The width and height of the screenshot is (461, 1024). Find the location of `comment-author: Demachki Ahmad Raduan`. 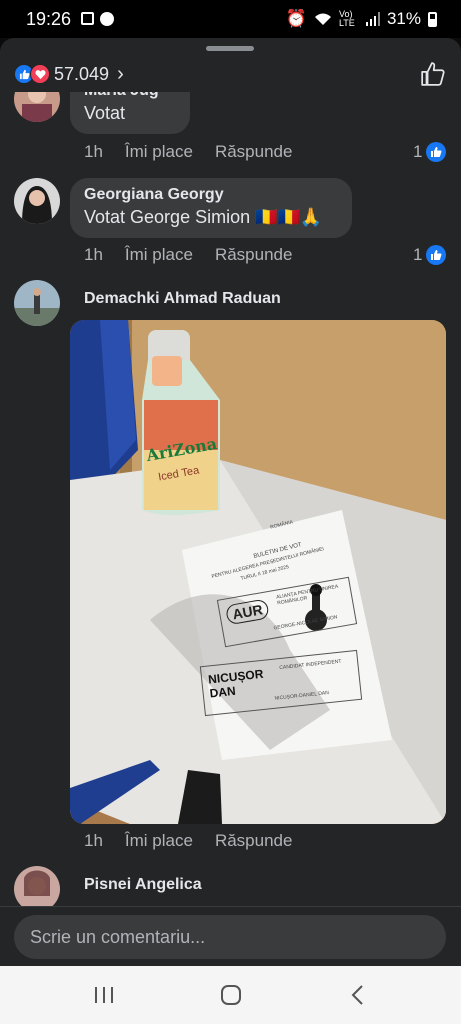

comment-author: Demachki Ahmad Raduan is located at coordinates (182, 299).